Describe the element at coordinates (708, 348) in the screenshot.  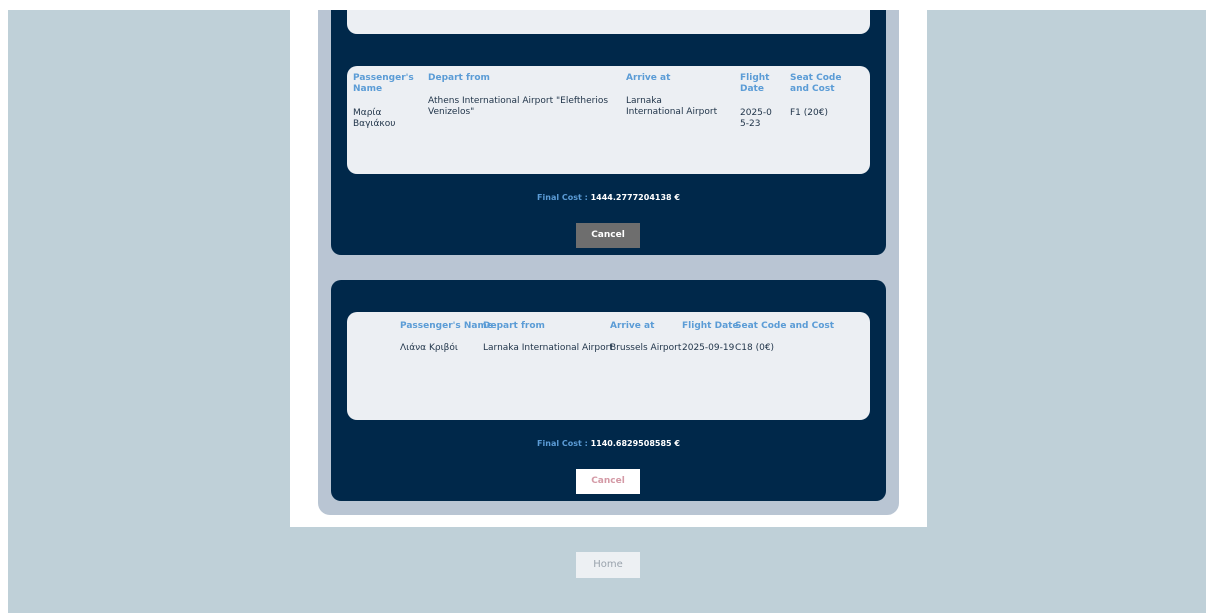
I see `cell-flight-date: 2025-09-19` at that location.